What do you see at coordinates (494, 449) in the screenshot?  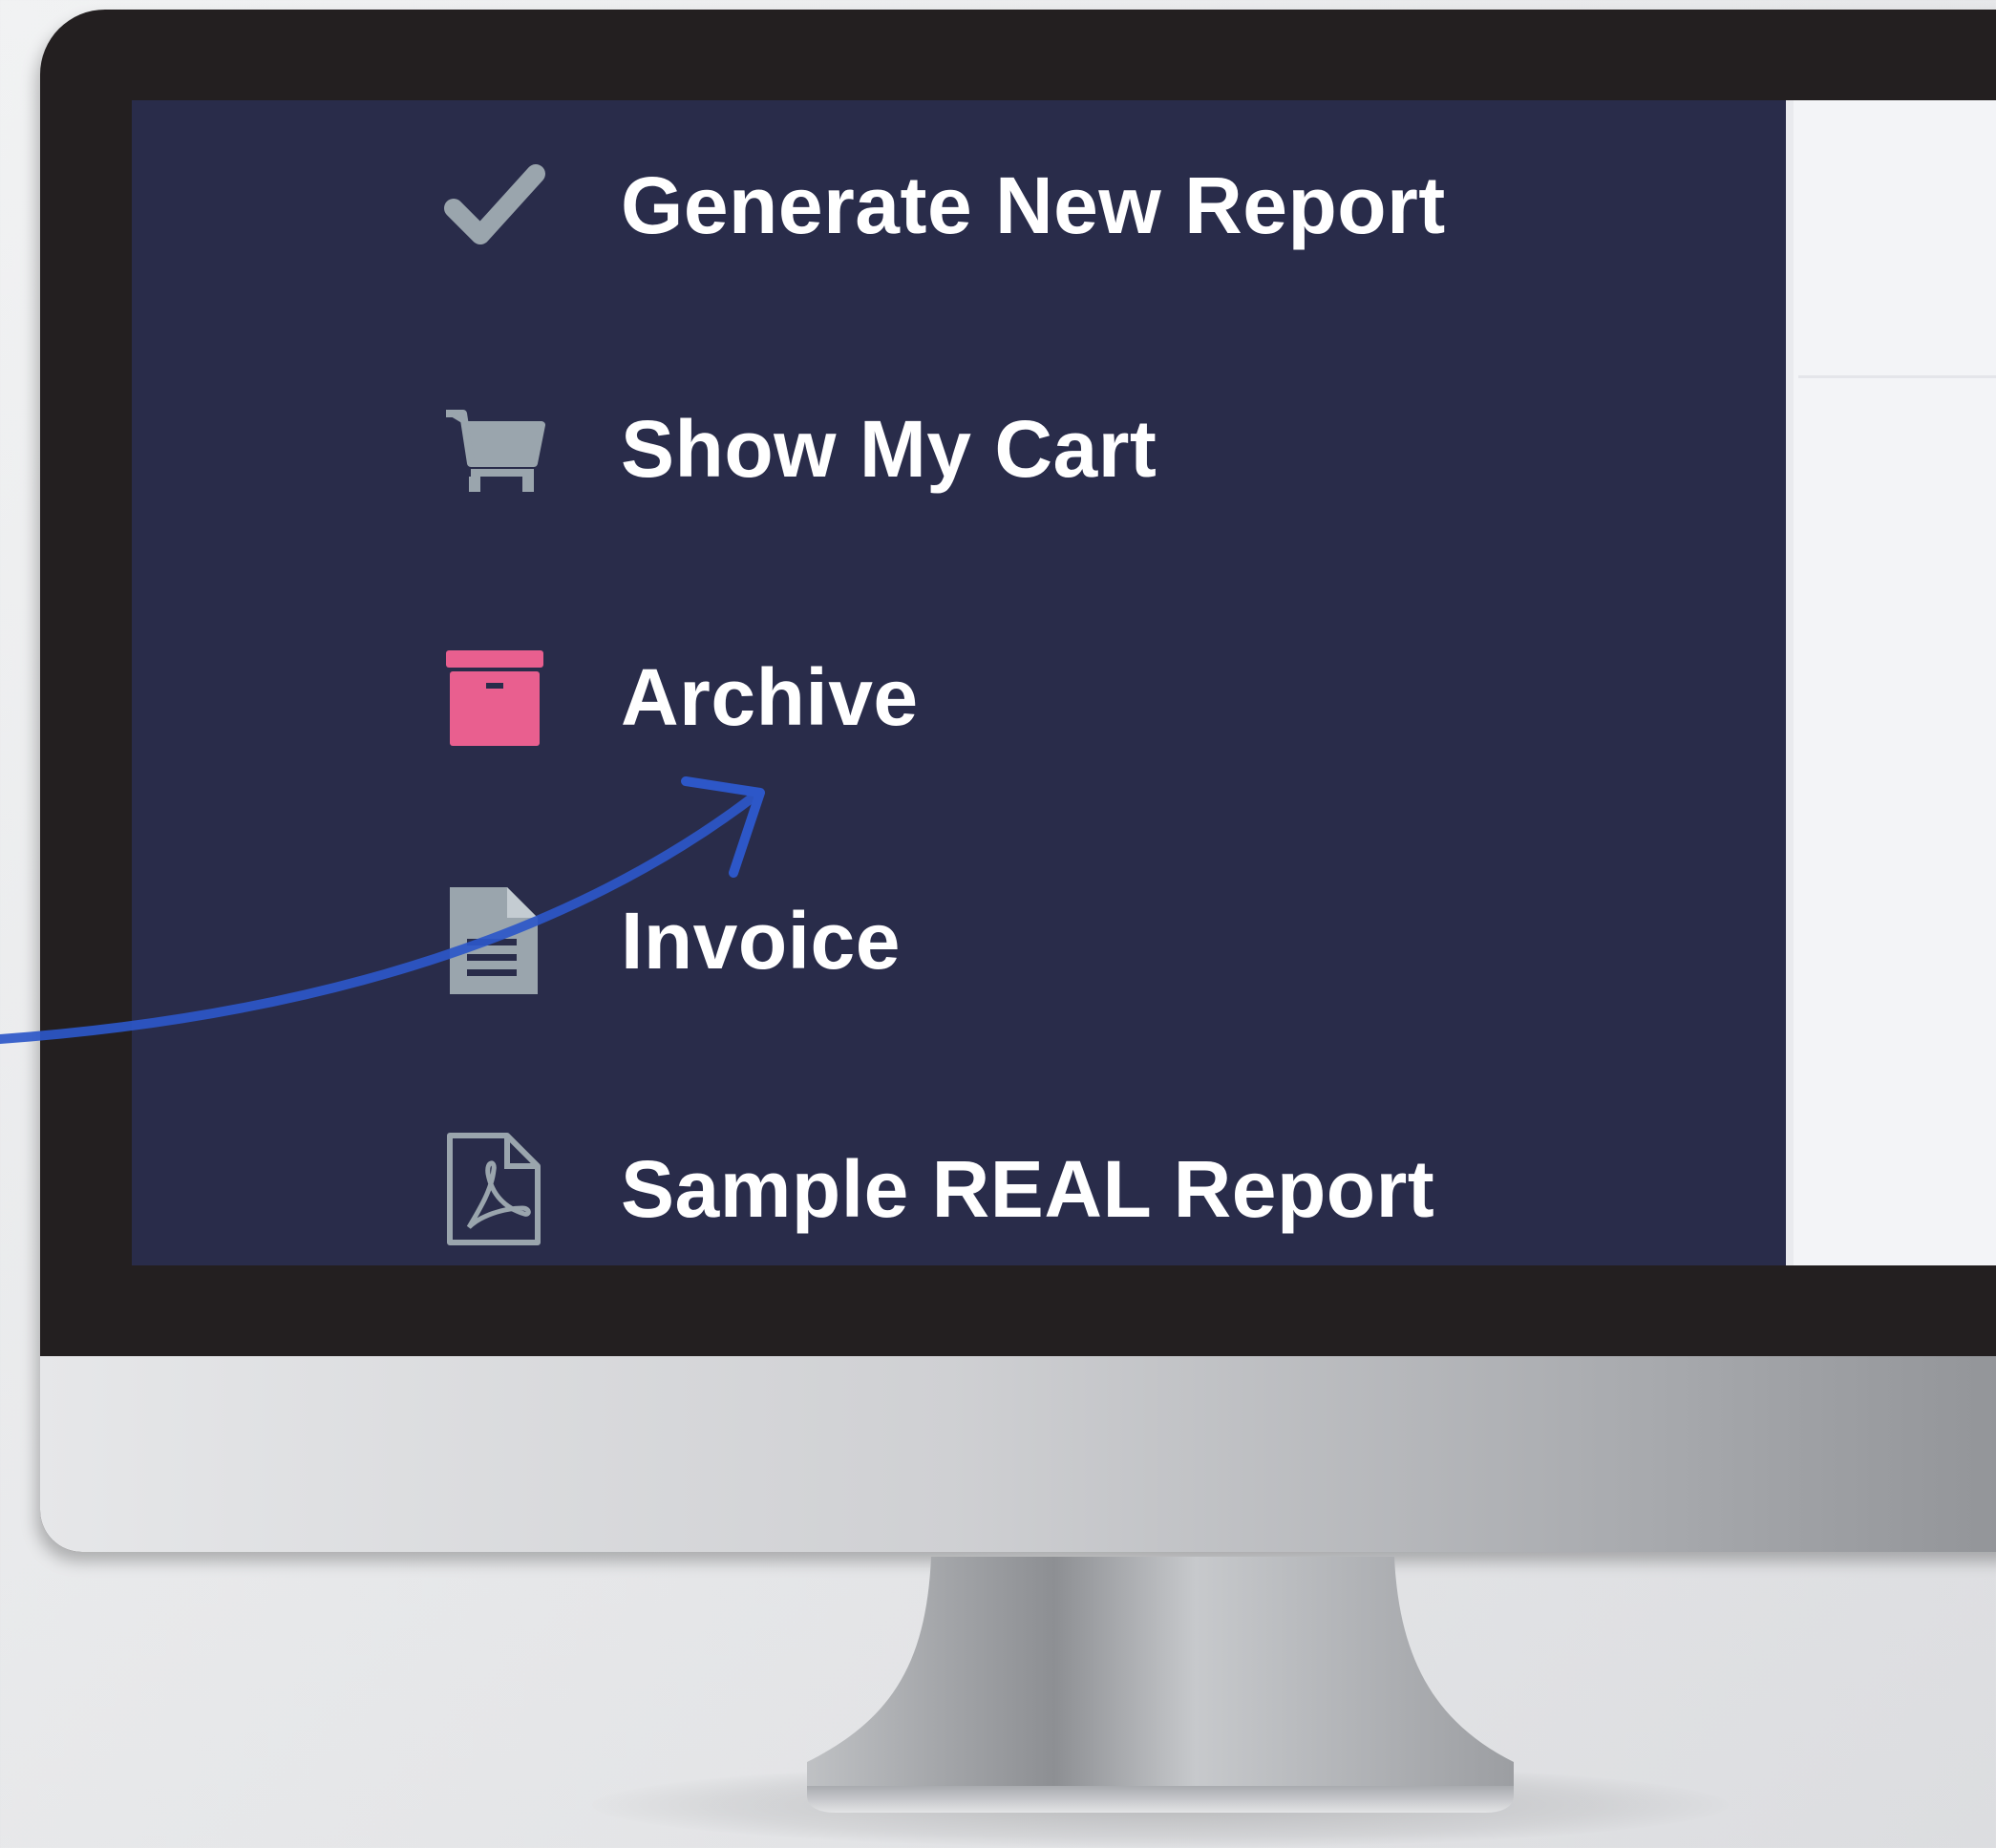 I see `shopping-cart-icon` at bounding box center [494, 449].